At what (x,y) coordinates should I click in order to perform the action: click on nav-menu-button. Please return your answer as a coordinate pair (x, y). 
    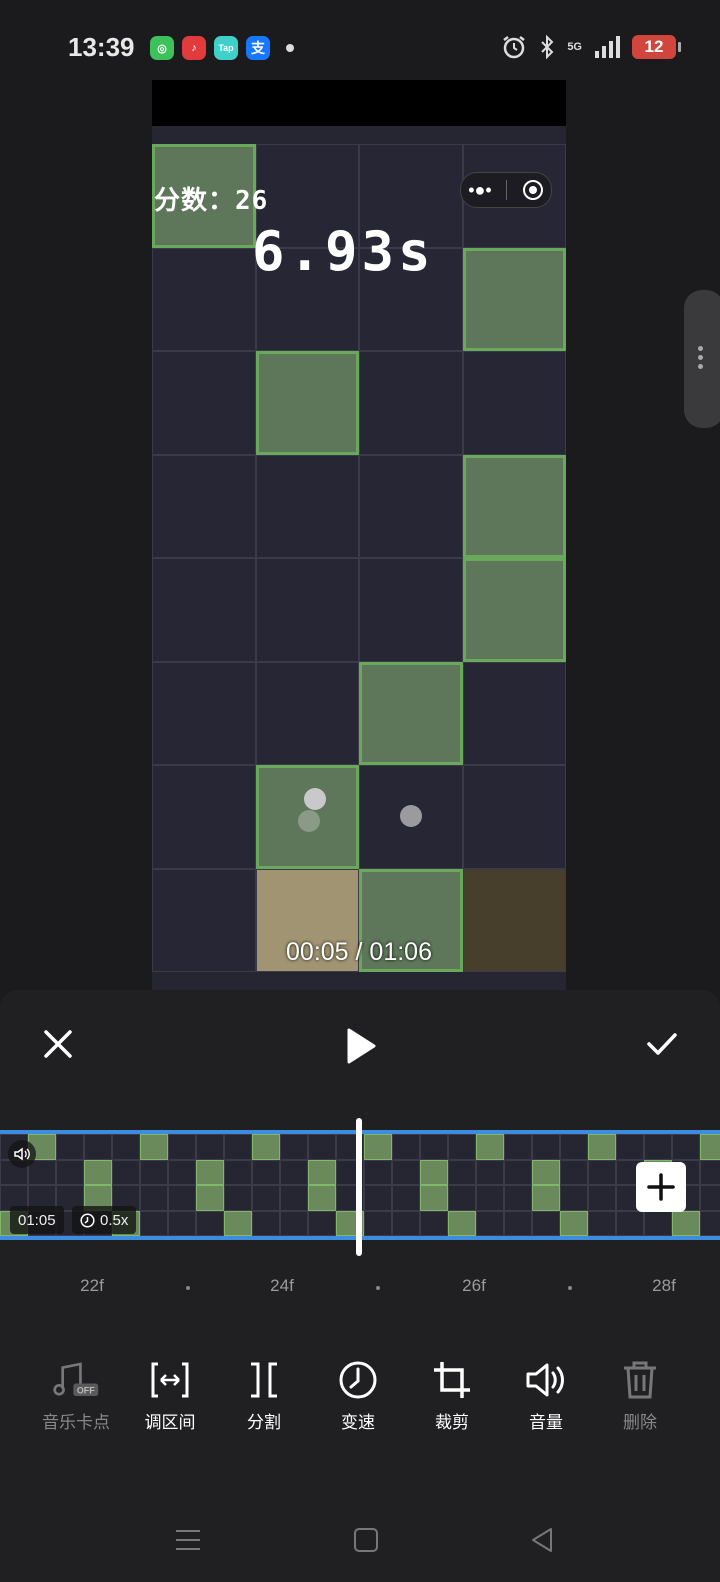
    Looking at the image, I should click on (188, 1540).